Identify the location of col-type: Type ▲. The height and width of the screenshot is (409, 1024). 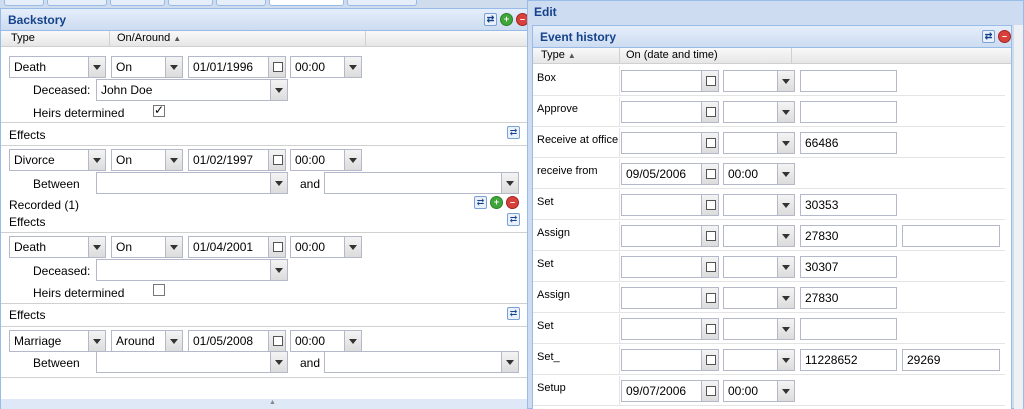
(556, 55).